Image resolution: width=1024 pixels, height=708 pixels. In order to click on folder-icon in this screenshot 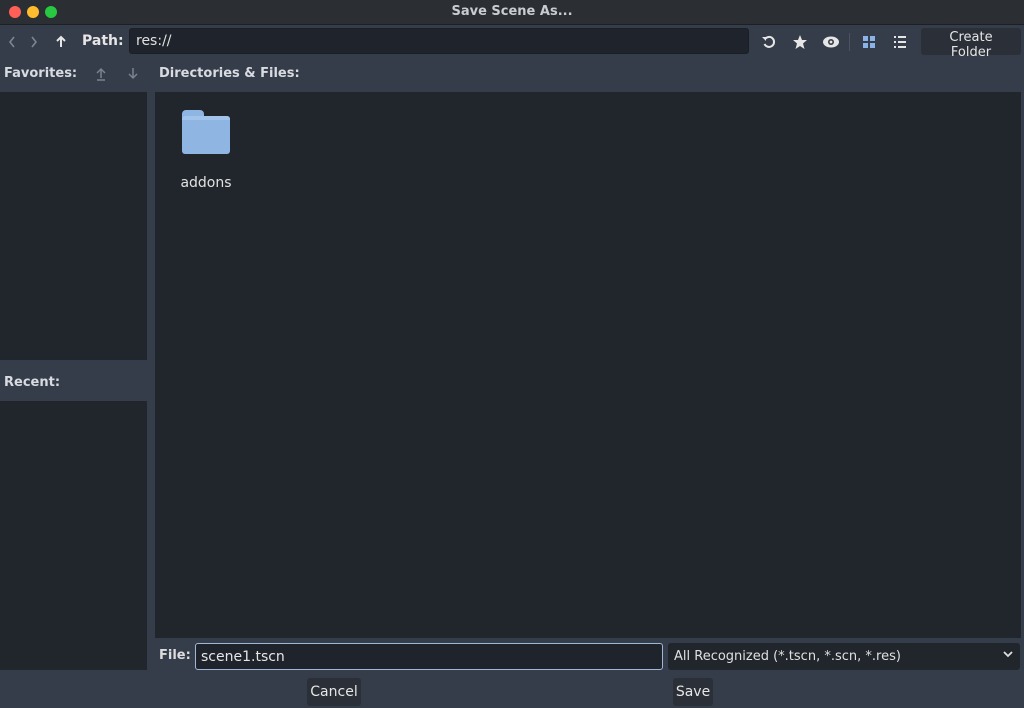, I will do `click(206, 132)`.